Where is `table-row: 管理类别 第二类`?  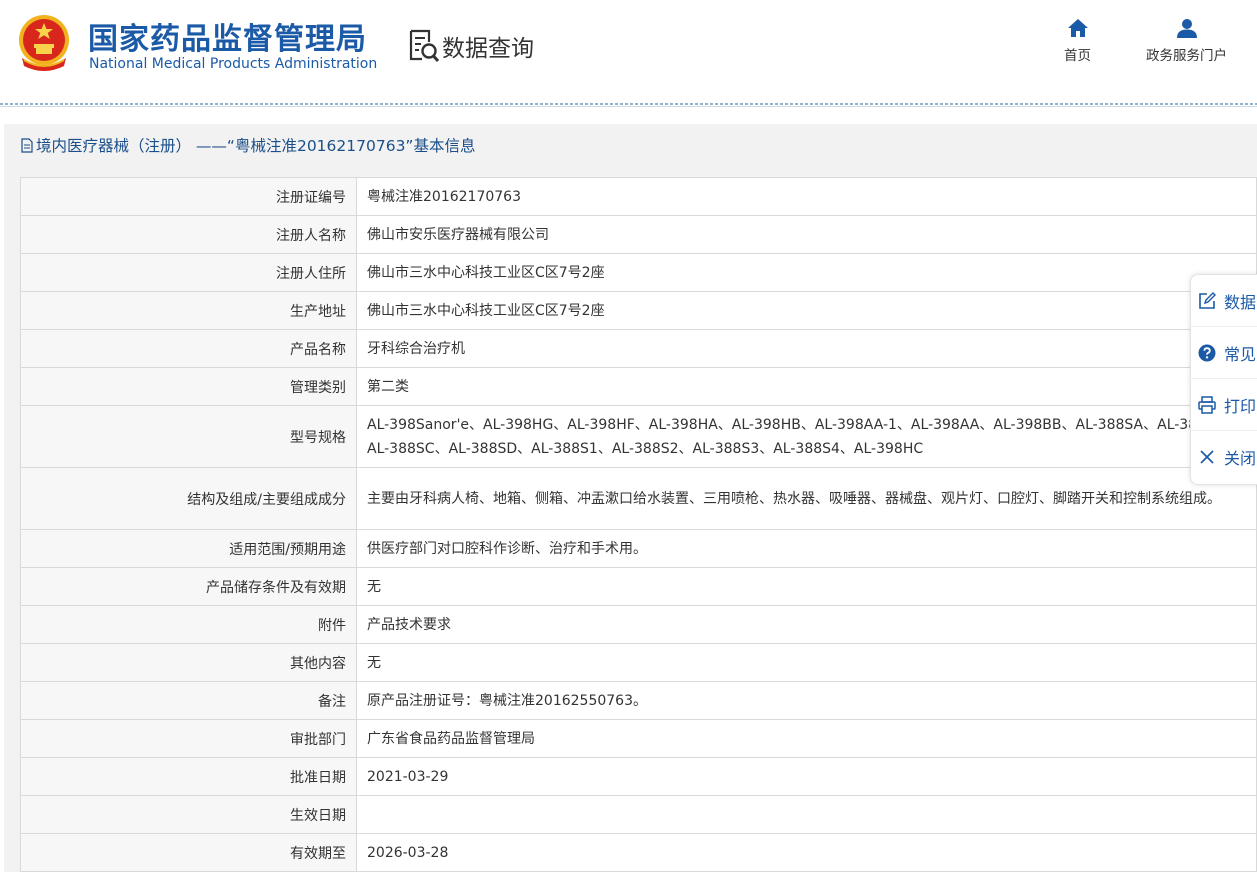 table-row: 管理类别 第二类 is located at coordinates (638, 386).